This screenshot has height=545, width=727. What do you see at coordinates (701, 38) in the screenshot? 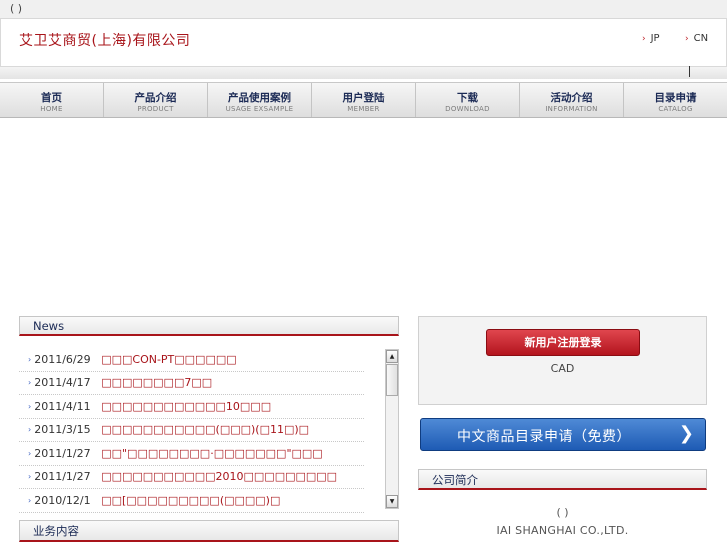
I see `lang-cn-label: CN` at bounding box center [701, 38].